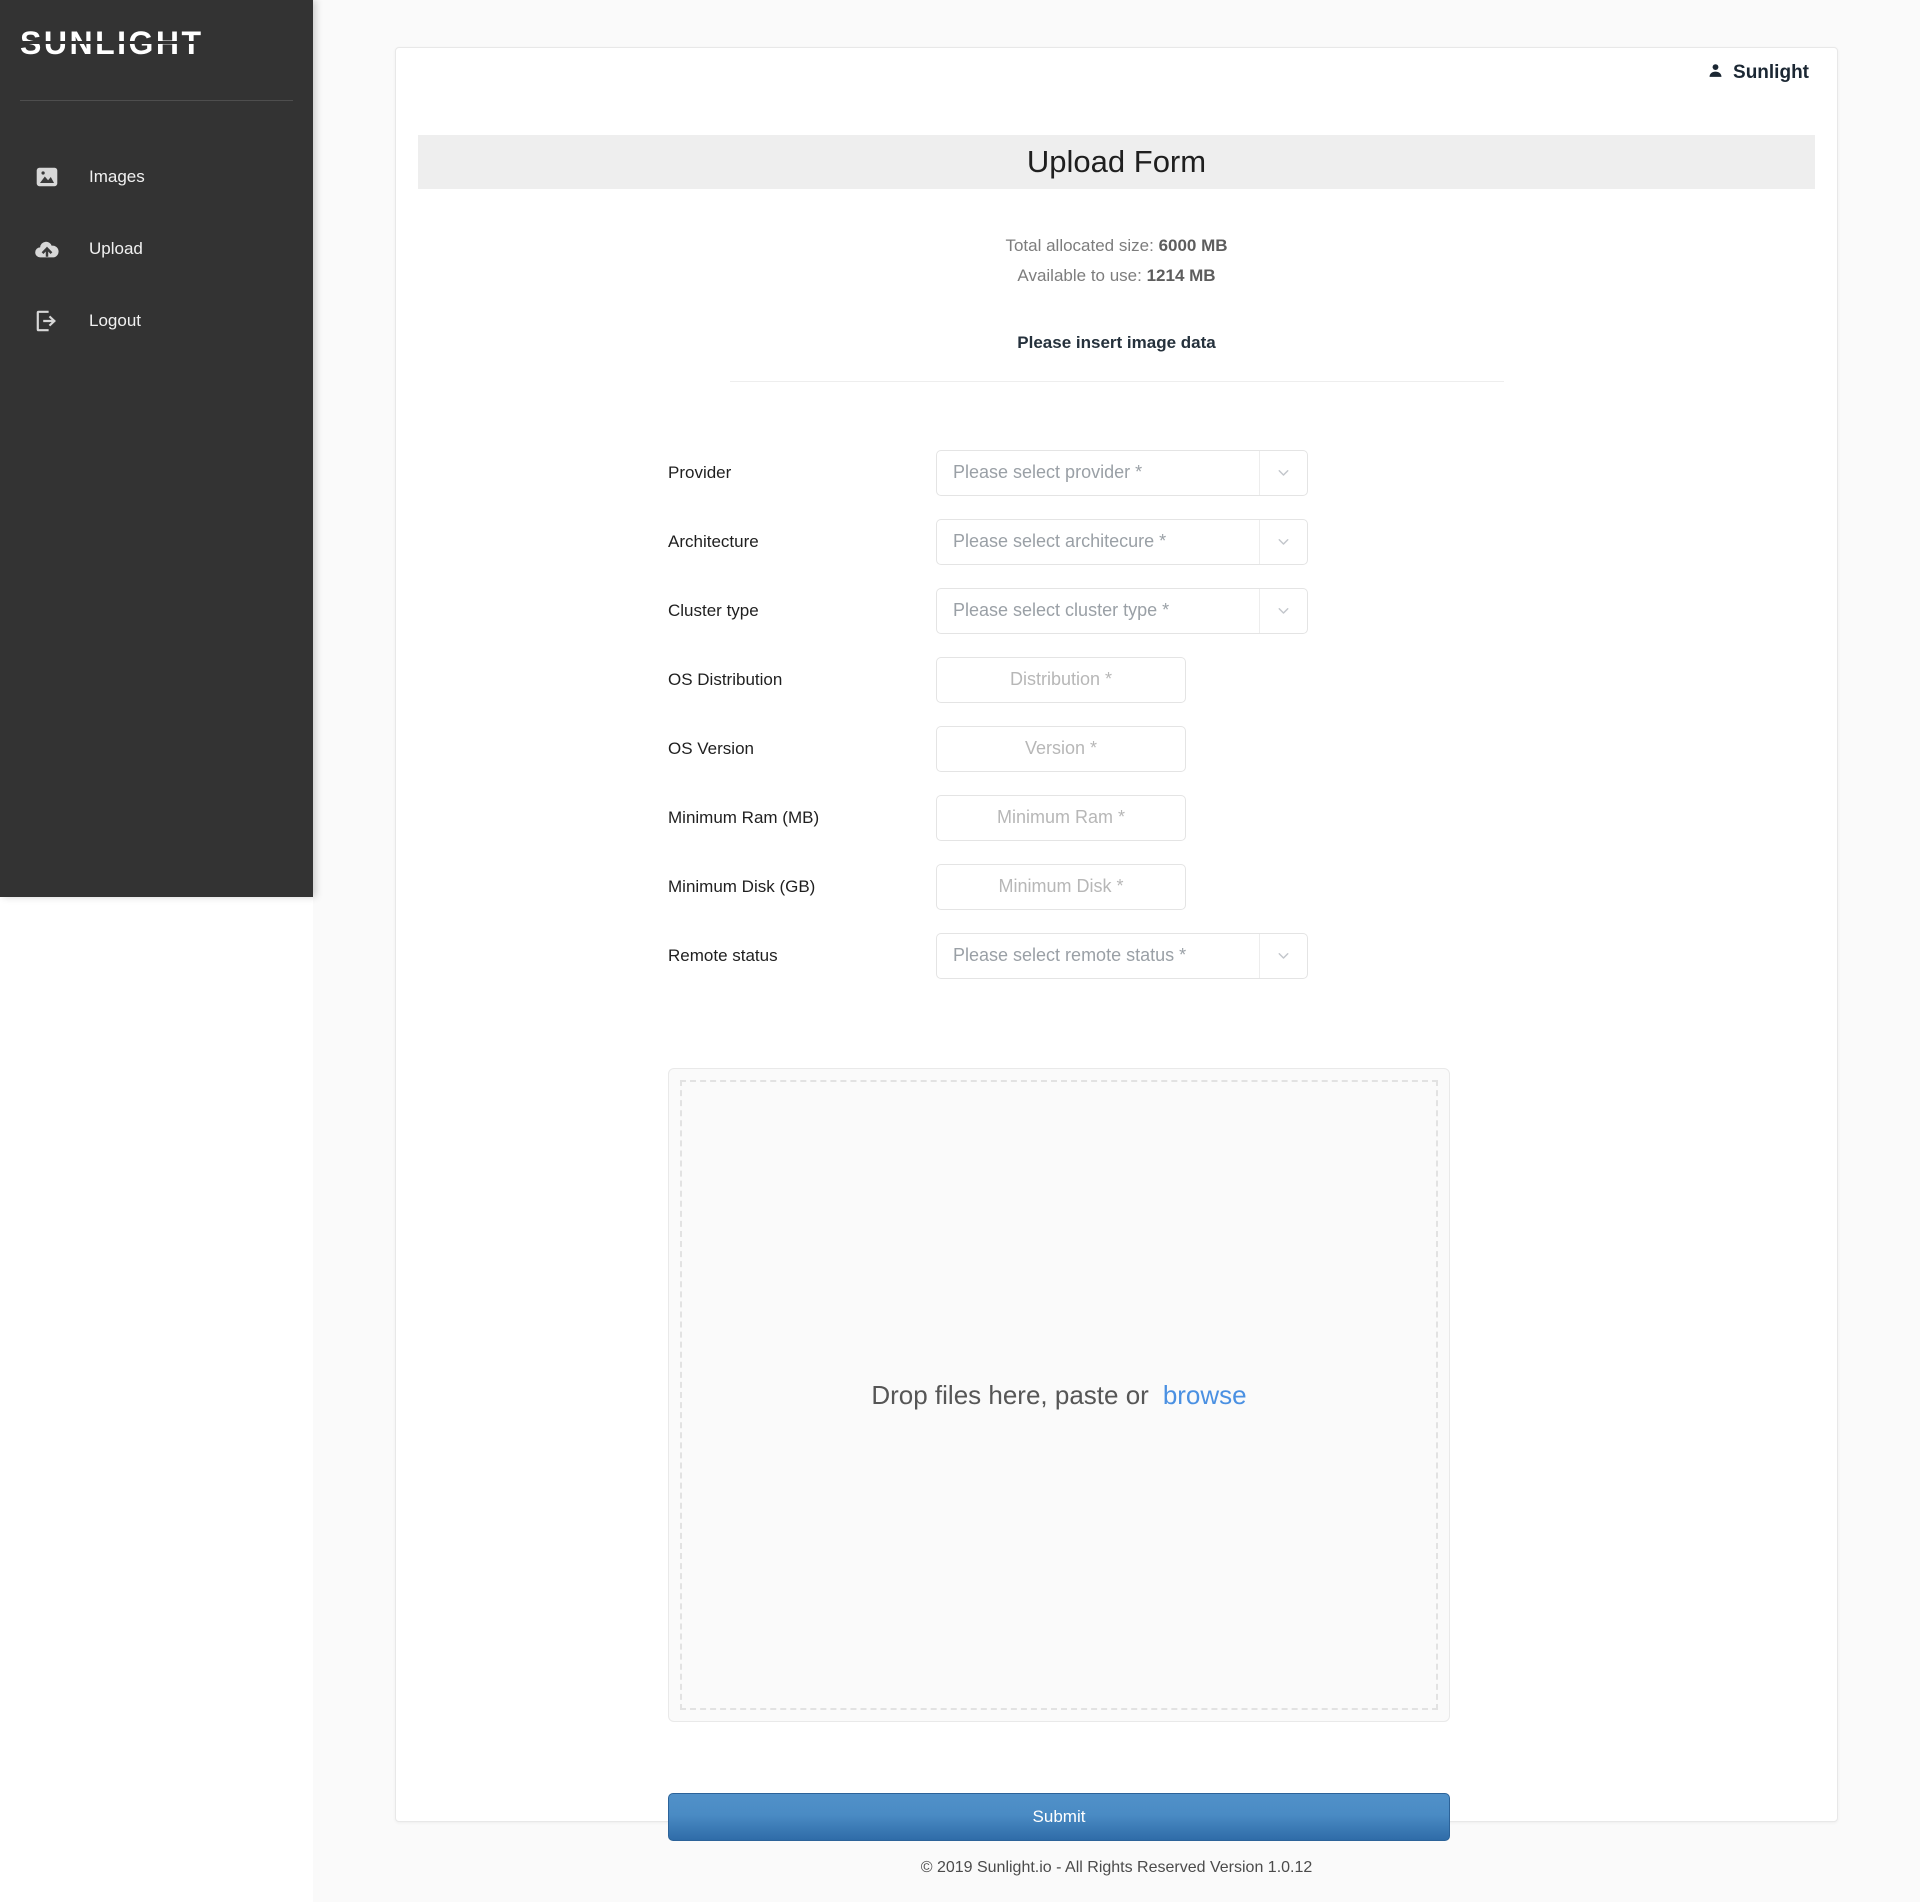 This screenshot has height=1902, width=1920. What do you see at coordinates (1079, 275) in the screenshot?
I see `available-label: Available to use:` at bounding box center [1079, 275].